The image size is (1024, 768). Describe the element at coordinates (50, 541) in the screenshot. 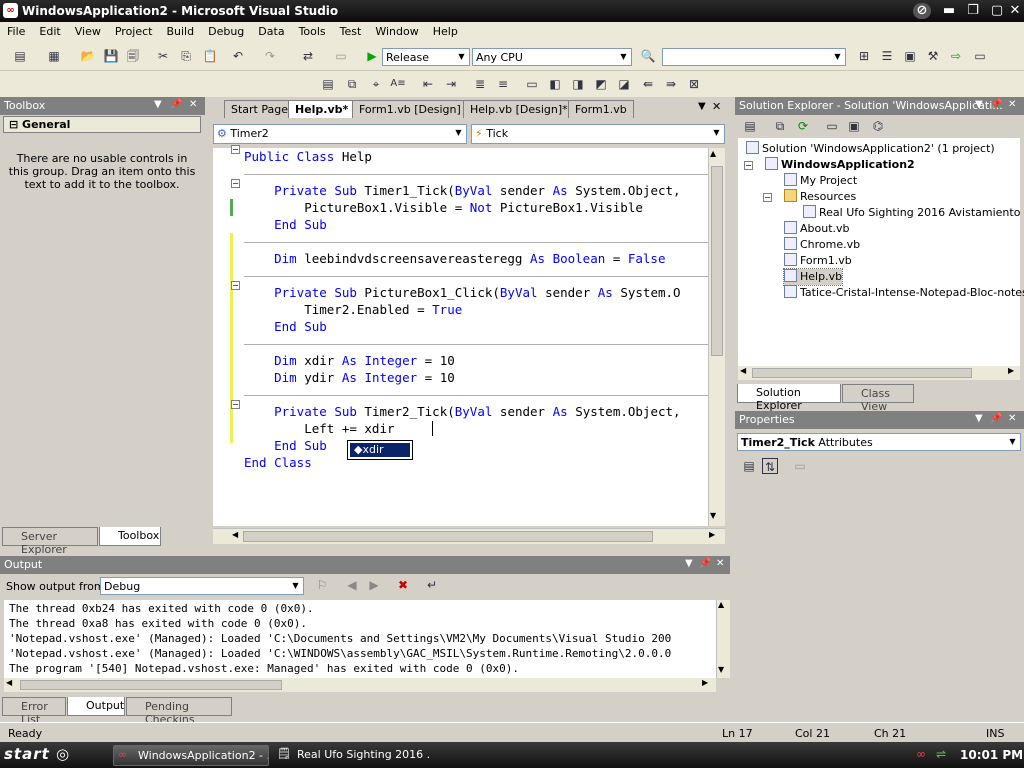

I see `tab-server-explorer: Server Explorer` at that location.